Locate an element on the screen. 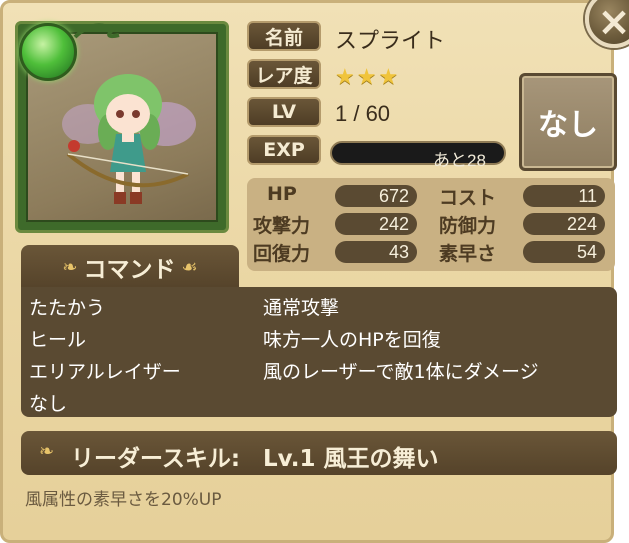 The image size is (629, 543). leader-skill-bar: ❧ リーダースキル: Lv.1 風王の舞い is located at coordinates (319, 453).